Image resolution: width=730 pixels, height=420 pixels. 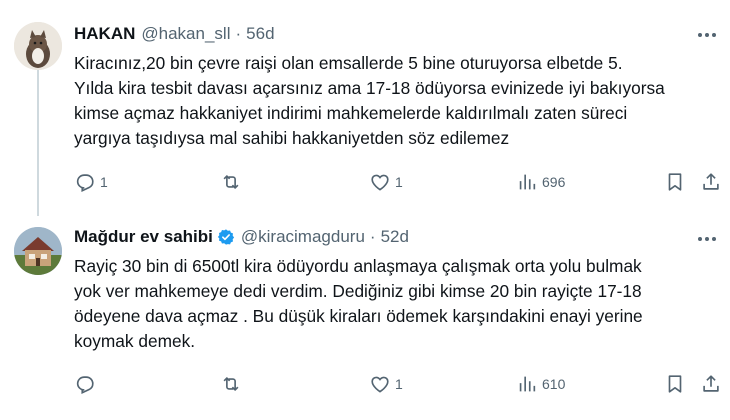 I want to click on timestamp: 56d, so click(x=260, y=34).